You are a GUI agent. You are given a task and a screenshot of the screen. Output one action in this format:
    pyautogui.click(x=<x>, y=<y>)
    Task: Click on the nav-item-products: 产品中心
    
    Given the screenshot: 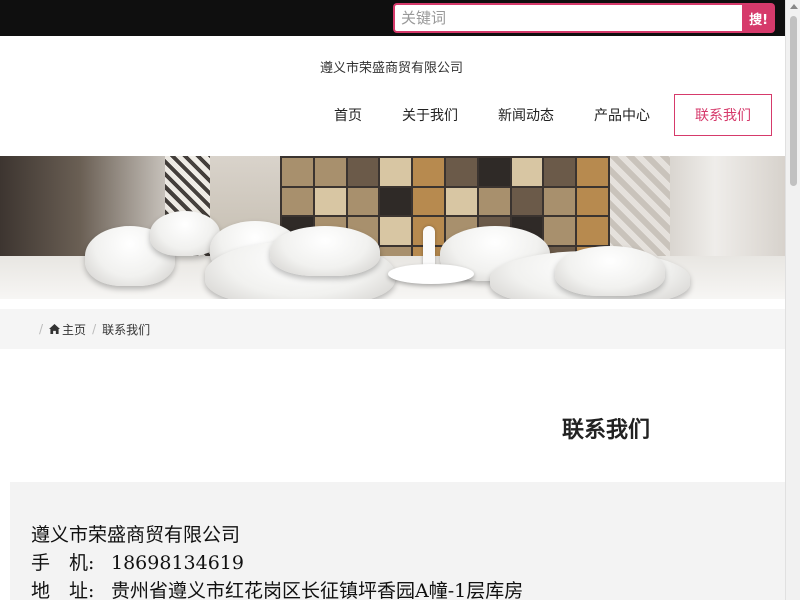 What is the action you would take?
    pyautogui.click(x=622, y=115)
    